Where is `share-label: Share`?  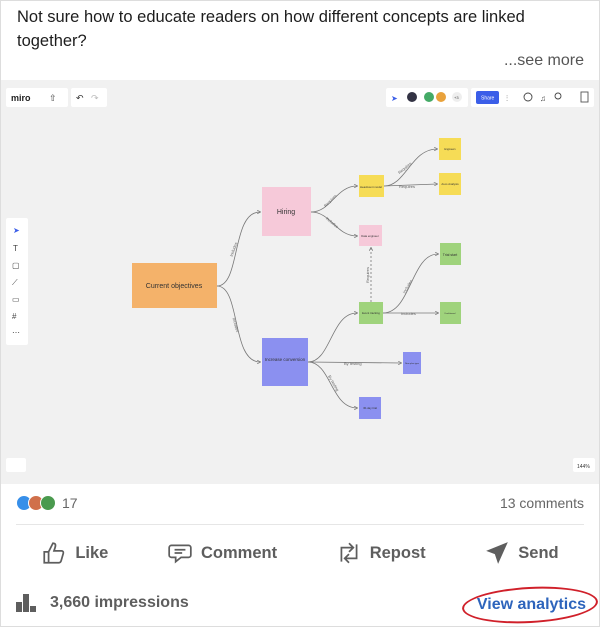
share-label: Share is located at coordinates (488, 99).